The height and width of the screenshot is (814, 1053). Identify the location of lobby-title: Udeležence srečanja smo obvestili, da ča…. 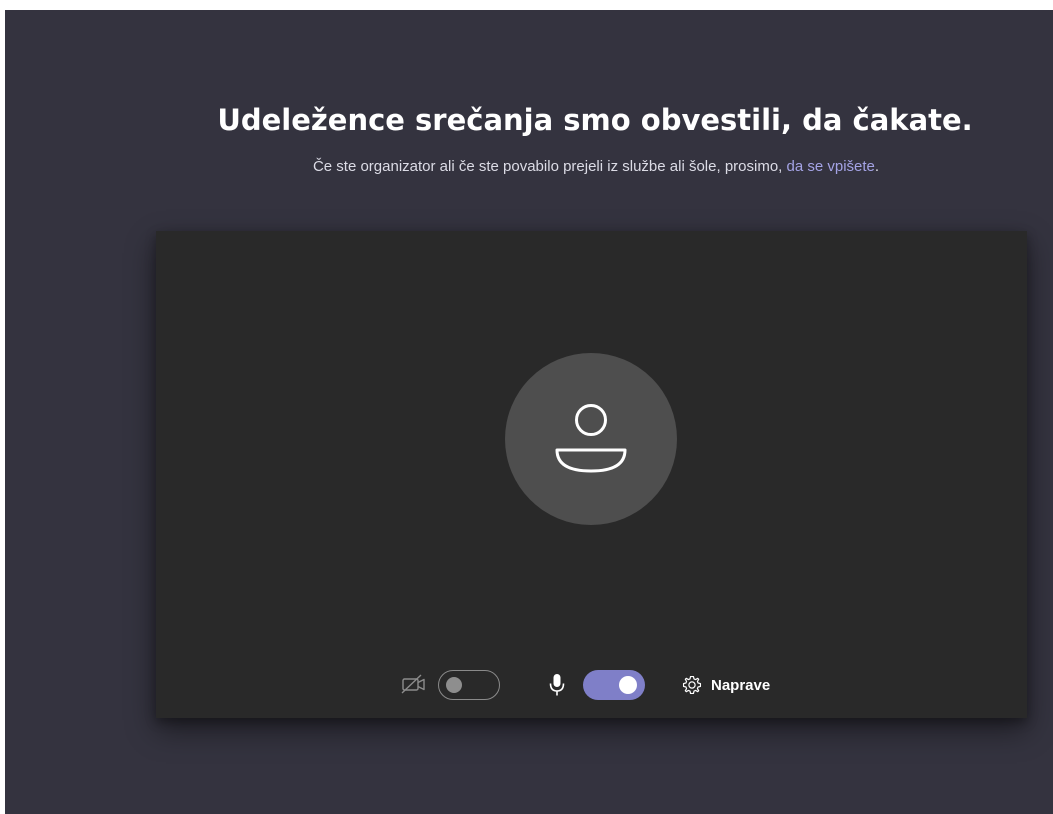
(595, 120).